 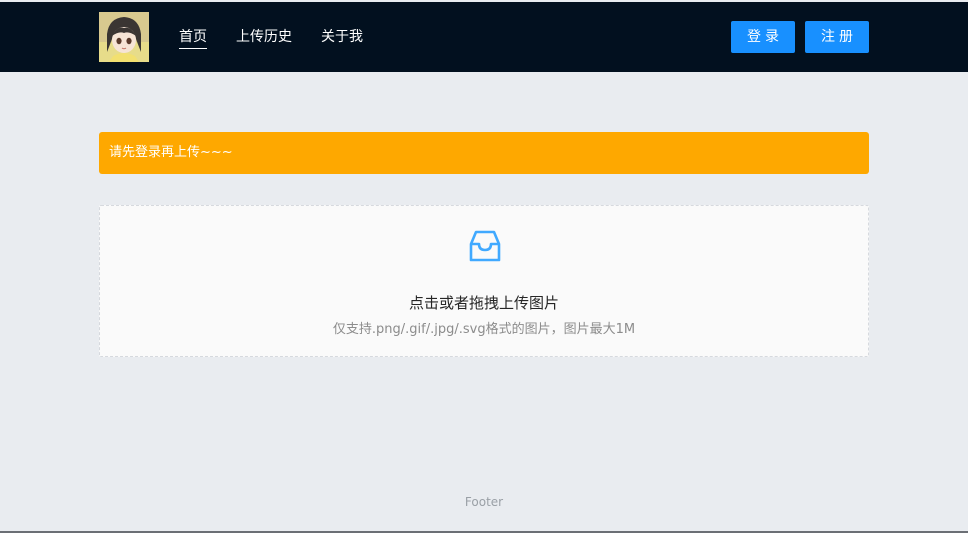 What do you see at coordinates (484, 37) in the screenshot?
I see `top-navbar: 首页 上传历史 关于我 登录 注册` at bounding box center [484, 37].